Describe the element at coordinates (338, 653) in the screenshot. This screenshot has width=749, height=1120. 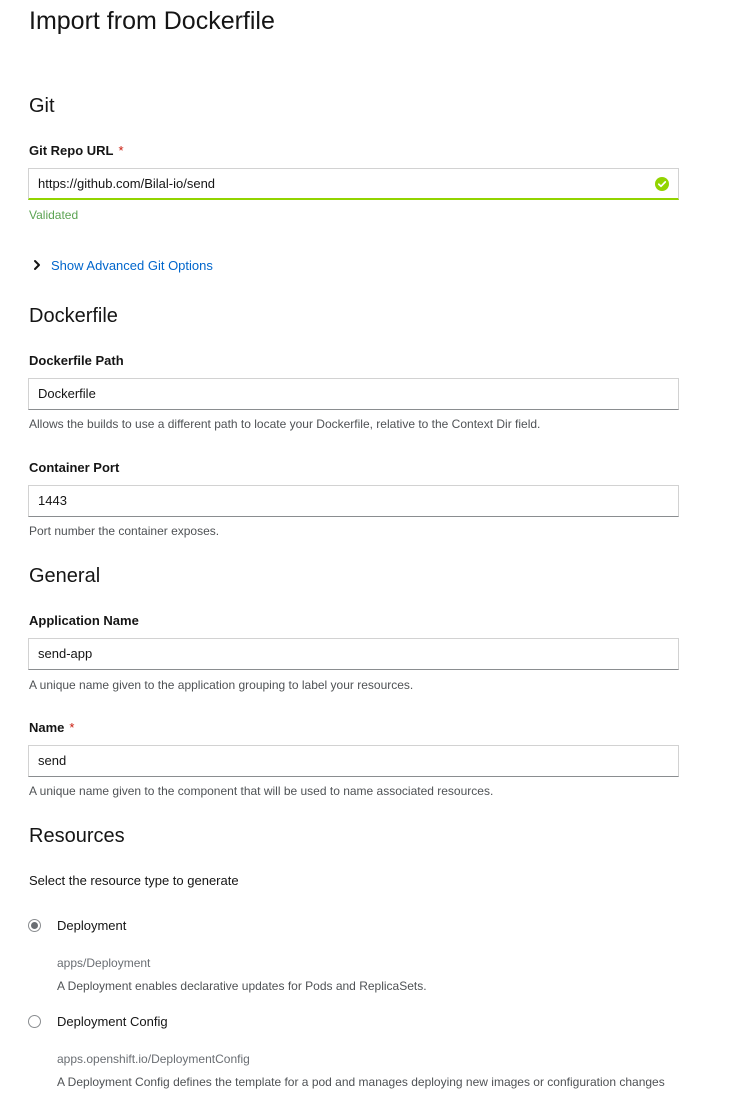
I see `application-name-input` at that location.